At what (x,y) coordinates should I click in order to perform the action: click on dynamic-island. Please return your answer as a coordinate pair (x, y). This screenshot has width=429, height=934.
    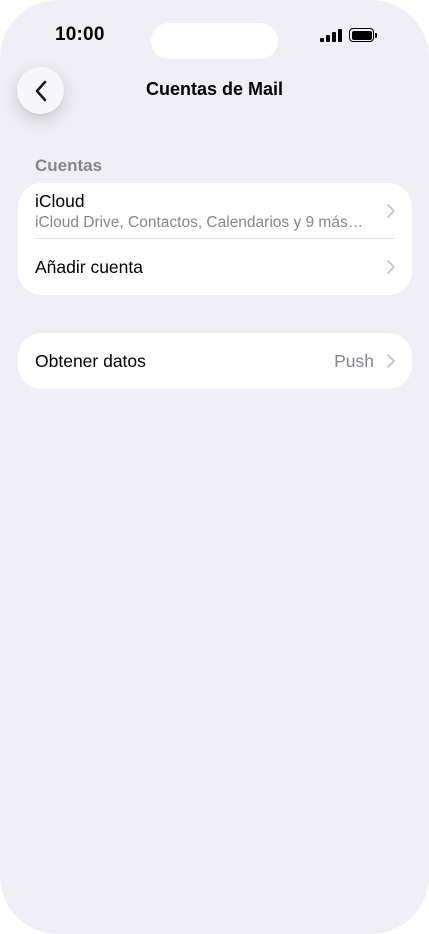
    Looking at the image, I should click on (214, 41).